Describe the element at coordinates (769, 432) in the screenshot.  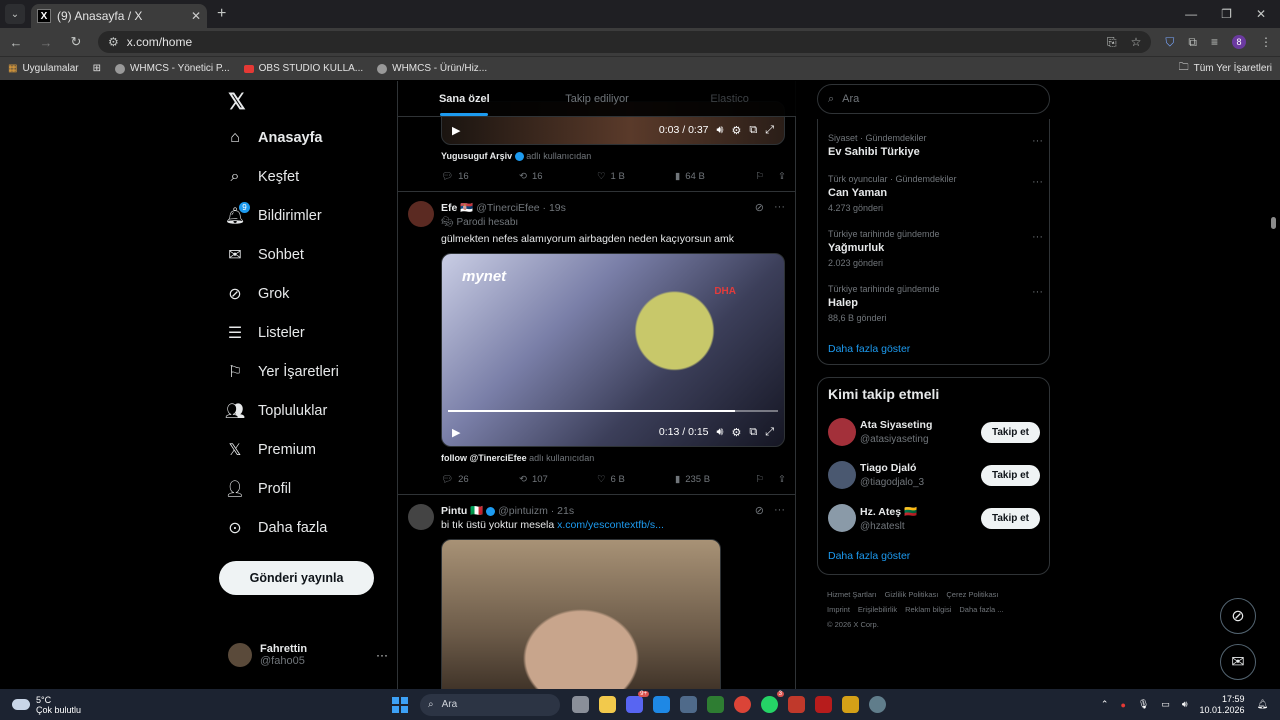
I see `fullscreen-icon: ⤢` at that location.